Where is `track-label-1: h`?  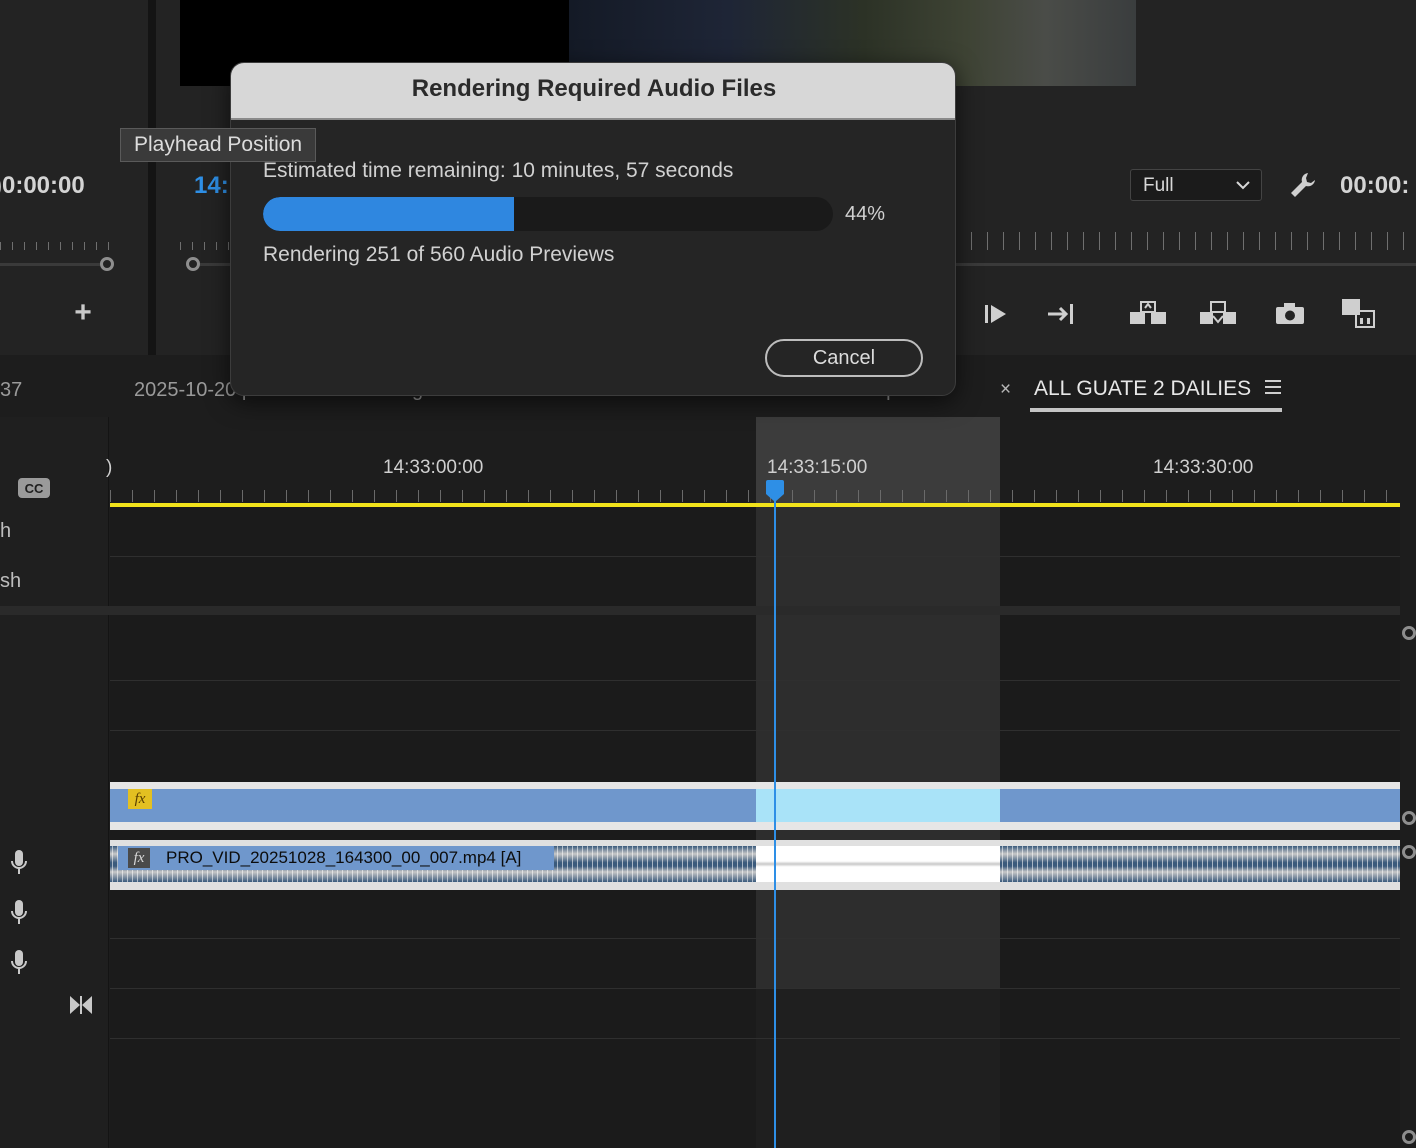 track-label-1: h is located at coordinates (6, 531).